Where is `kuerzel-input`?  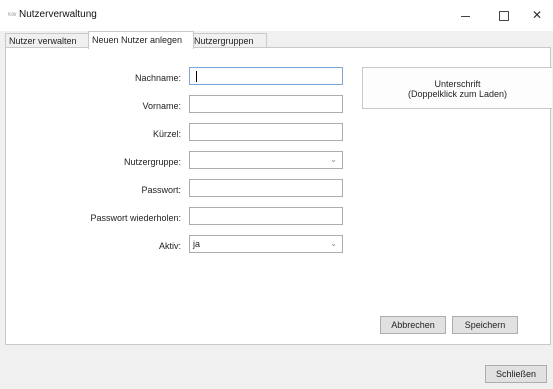 kuerzel-input is located at coordinates (266, 132).